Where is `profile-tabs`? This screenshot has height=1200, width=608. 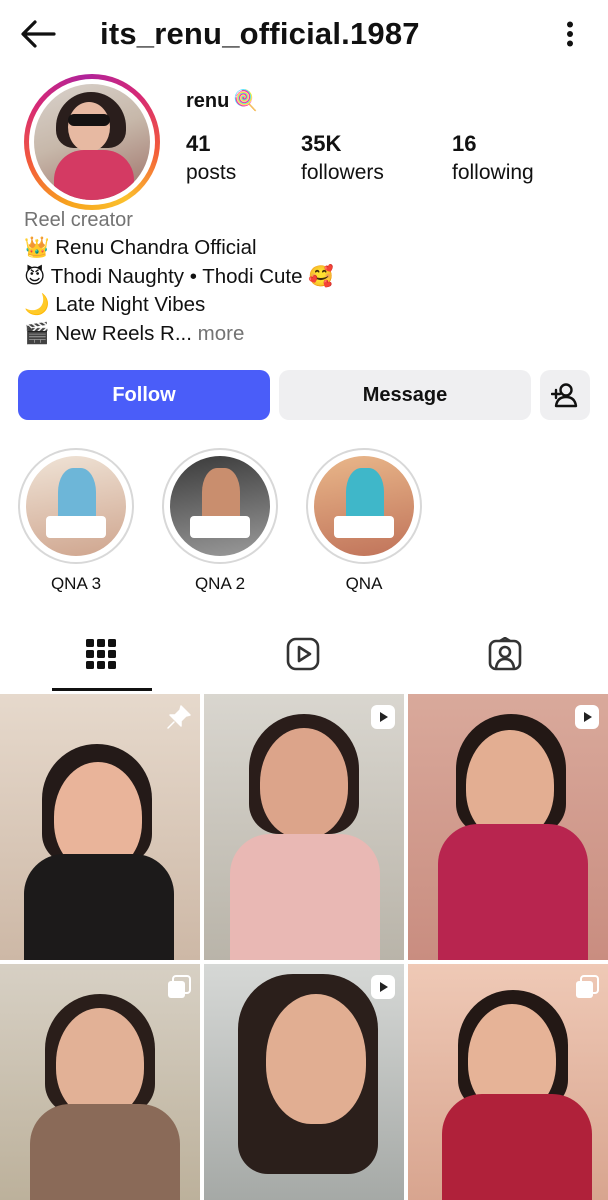 profile-tabs is located at coordinates (304, 655).